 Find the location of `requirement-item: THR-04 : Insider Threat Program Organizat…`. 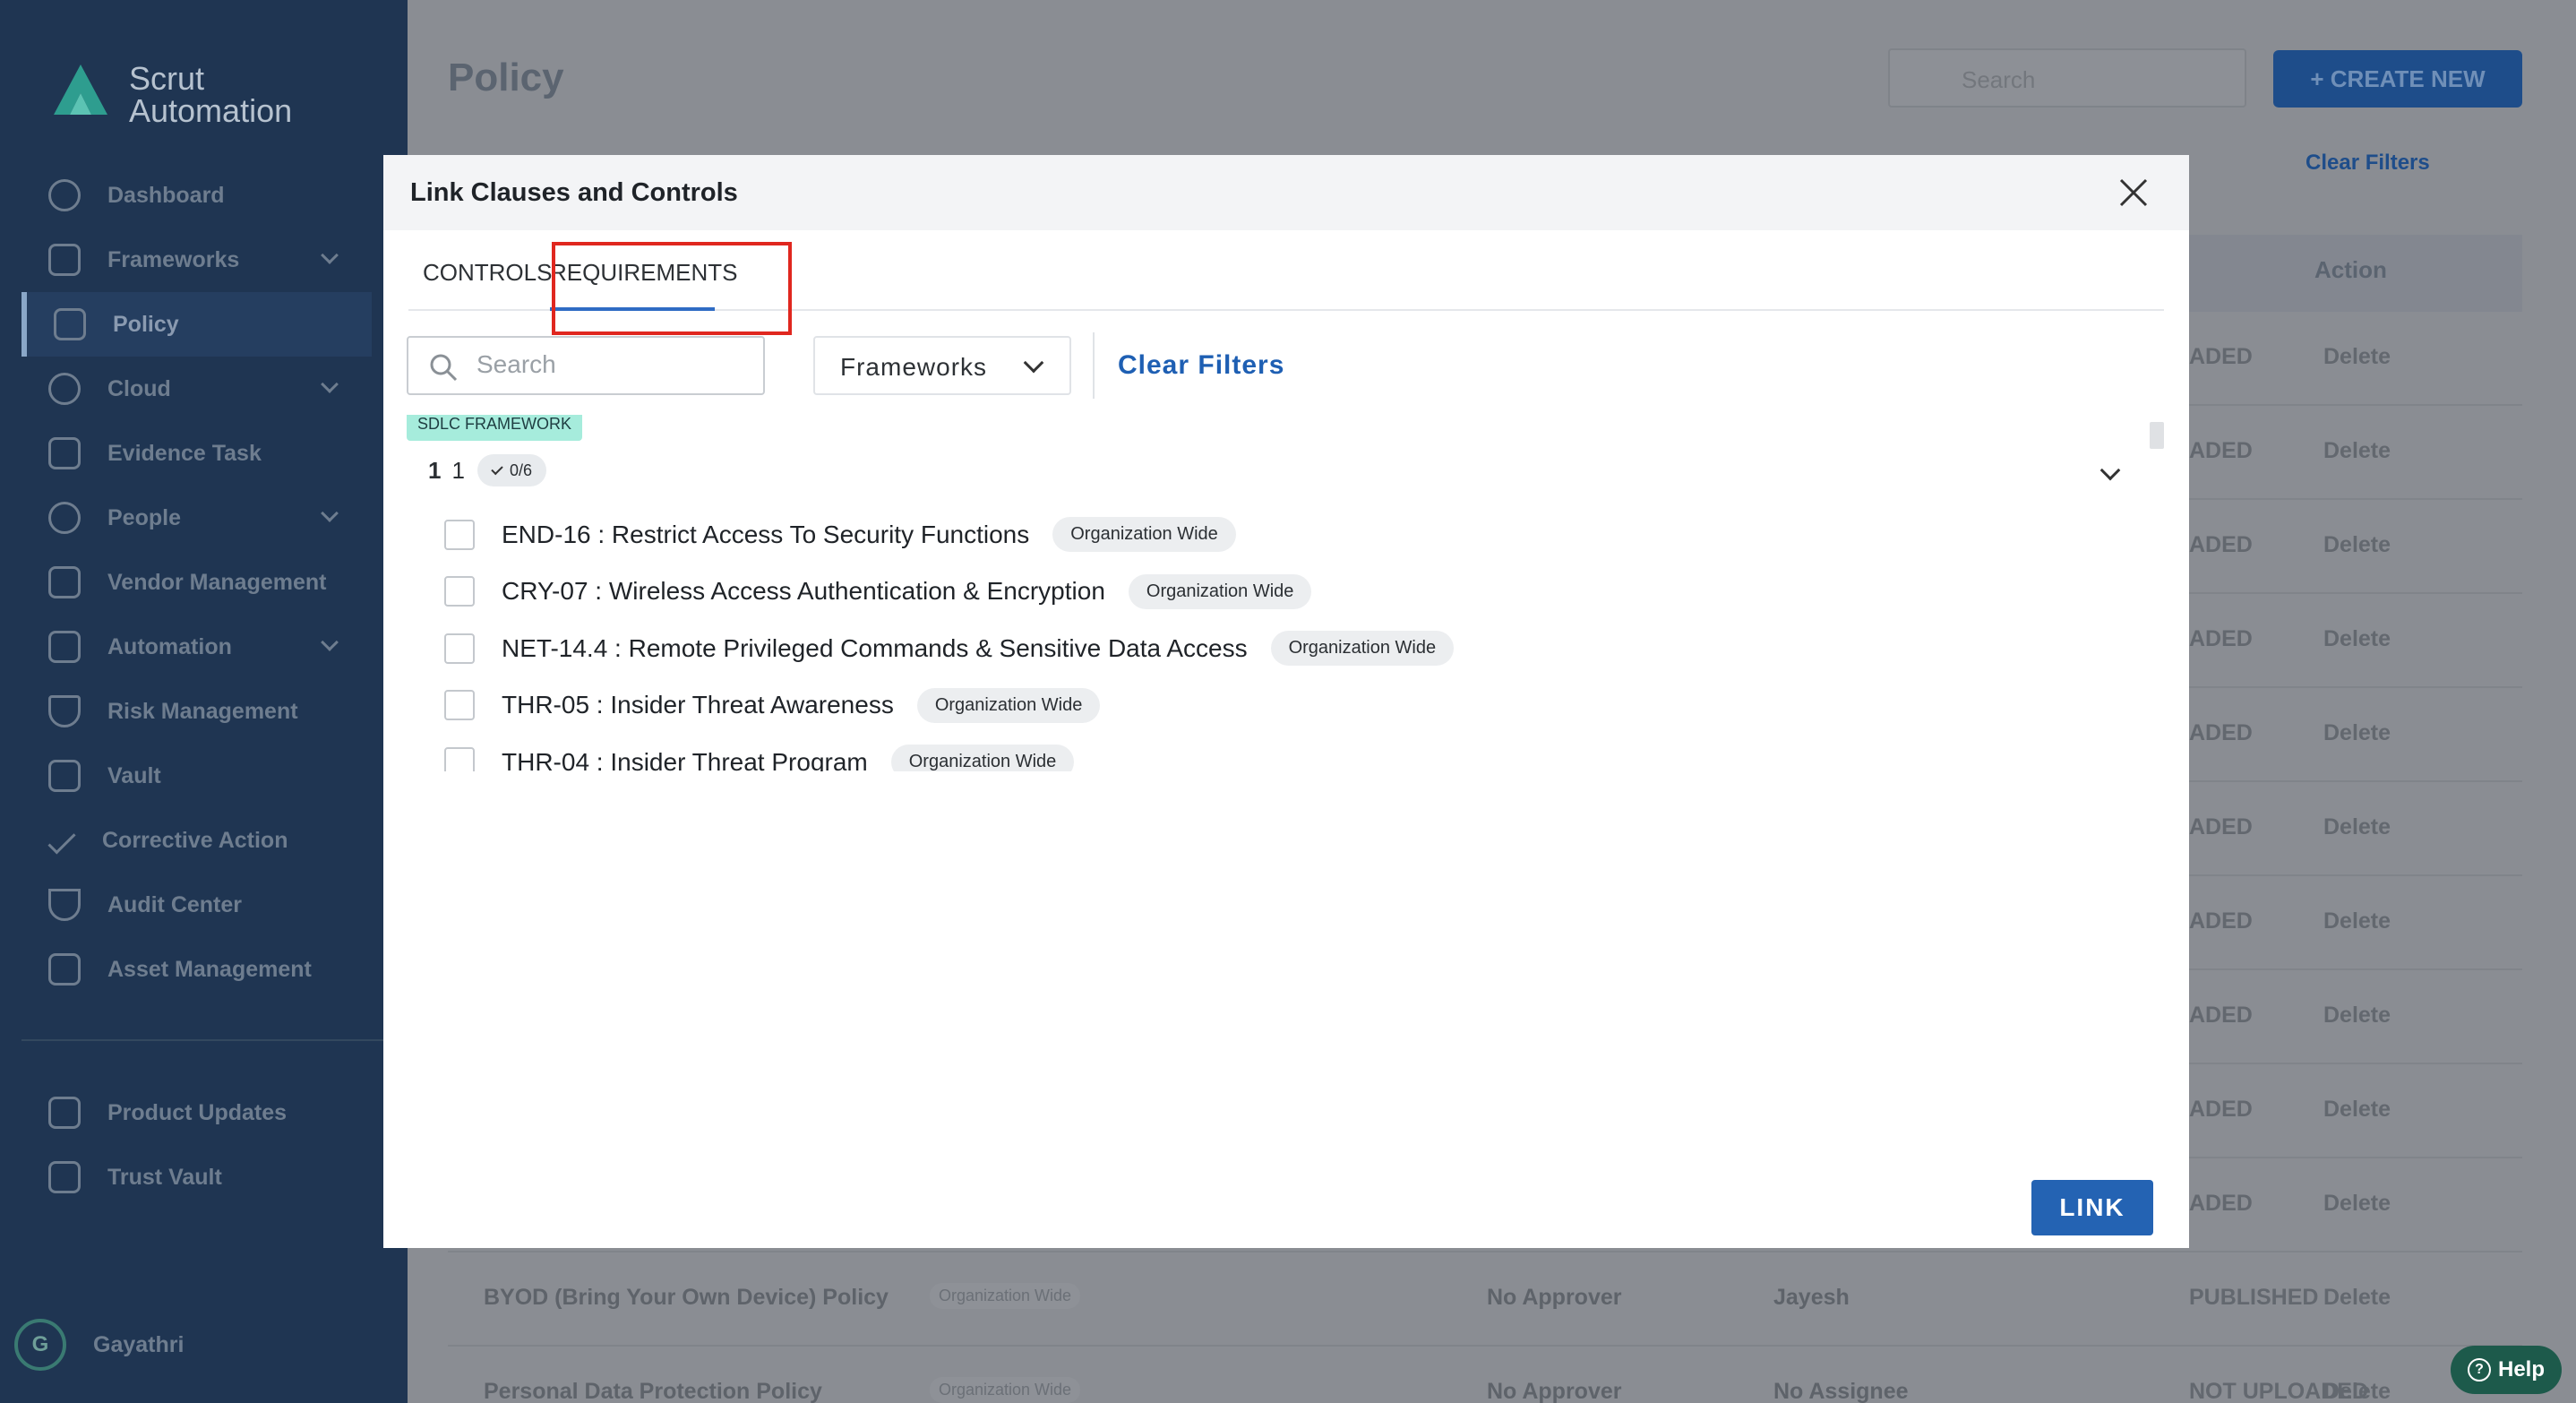

requirement-item: THR-04 : Insider Threat Program Organizat… is located at coordinates (759, 758).